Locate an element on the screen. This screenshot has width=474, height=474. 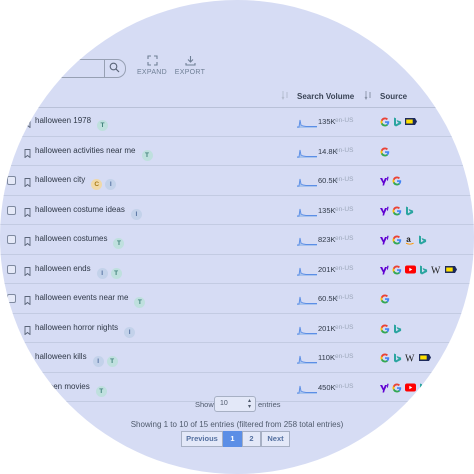
amazon-icon: a is located at coordinates (410, 240).